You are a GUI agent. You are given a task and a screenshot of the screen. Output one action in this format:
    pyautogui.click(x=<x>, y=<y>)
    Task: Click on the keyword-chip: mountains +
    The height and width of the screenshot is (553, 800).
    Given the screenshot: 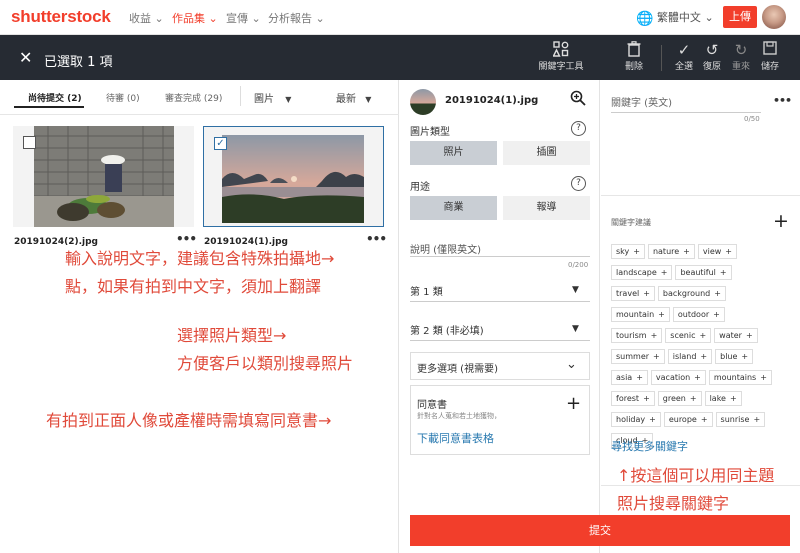 What is the action you would take?
    pyautogui.click(x=740, y=377)
    